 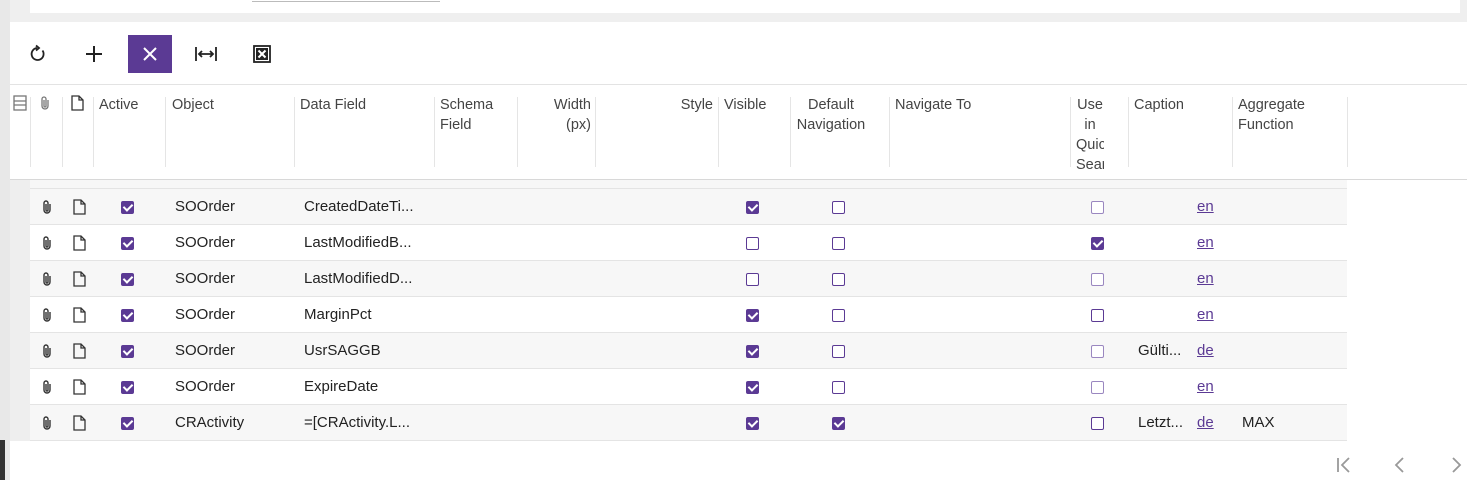 What do you see at coordinates (1344, 465) in the screenshot?
I see `first-page-button` at bounding box center [1344, 465].